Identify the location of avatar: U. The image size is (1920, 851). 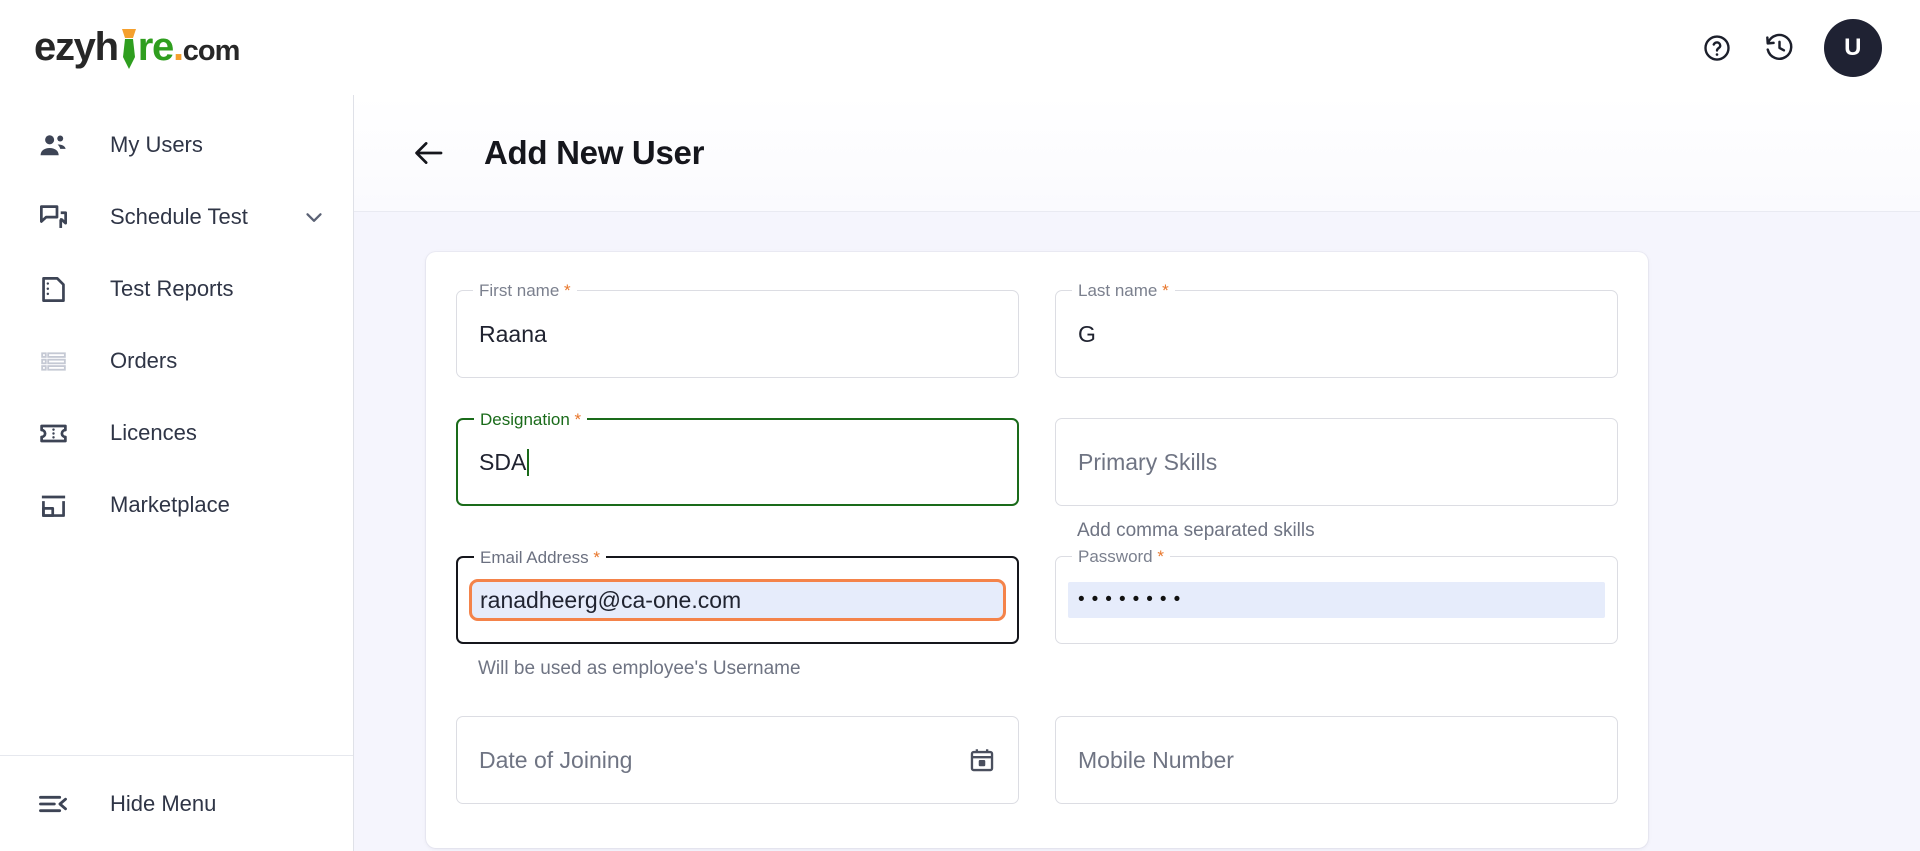
(1853, 47).